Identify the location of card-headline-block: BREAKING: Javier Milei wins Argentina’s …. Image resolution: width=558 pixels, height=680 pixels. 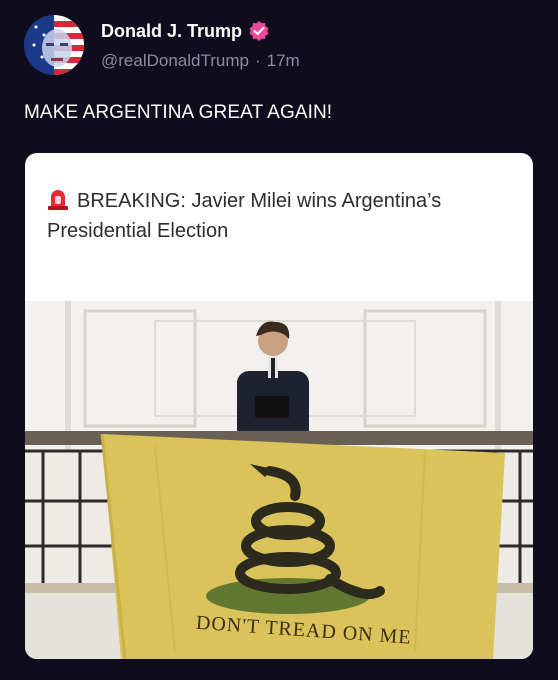
(282, 216).